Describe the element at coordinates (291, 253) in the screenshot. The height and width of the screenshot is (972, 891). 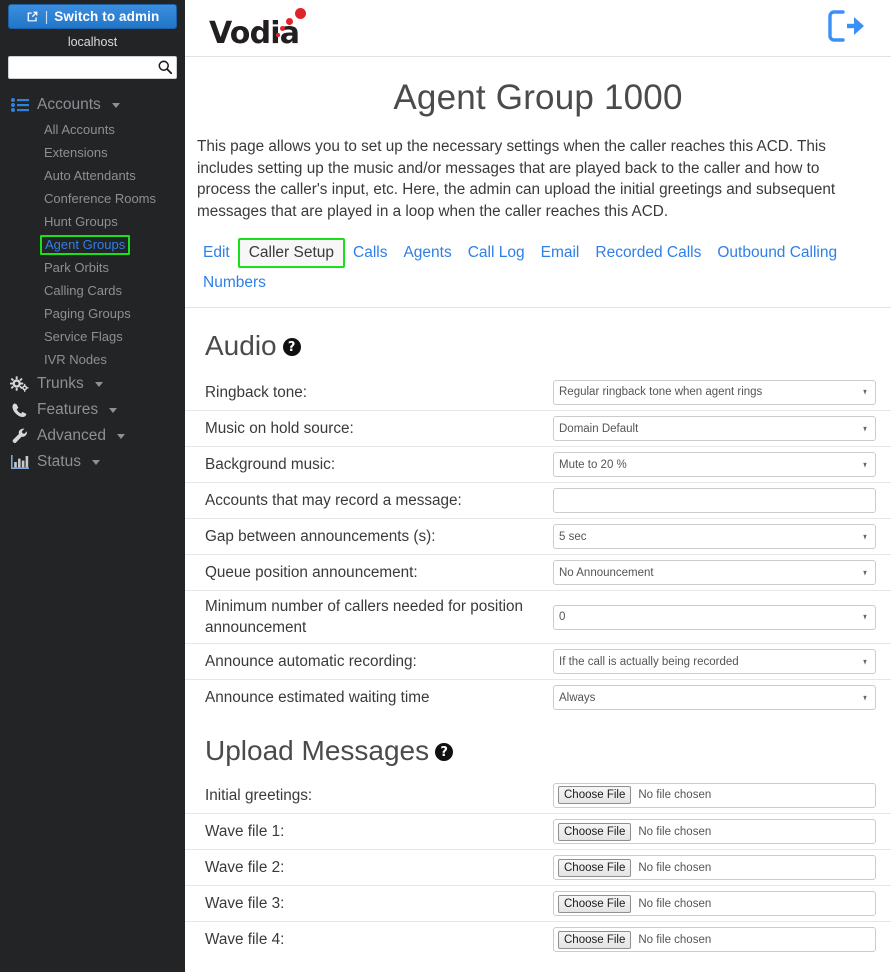
I see `tab-caller-setup: Caller Setup` at that location.